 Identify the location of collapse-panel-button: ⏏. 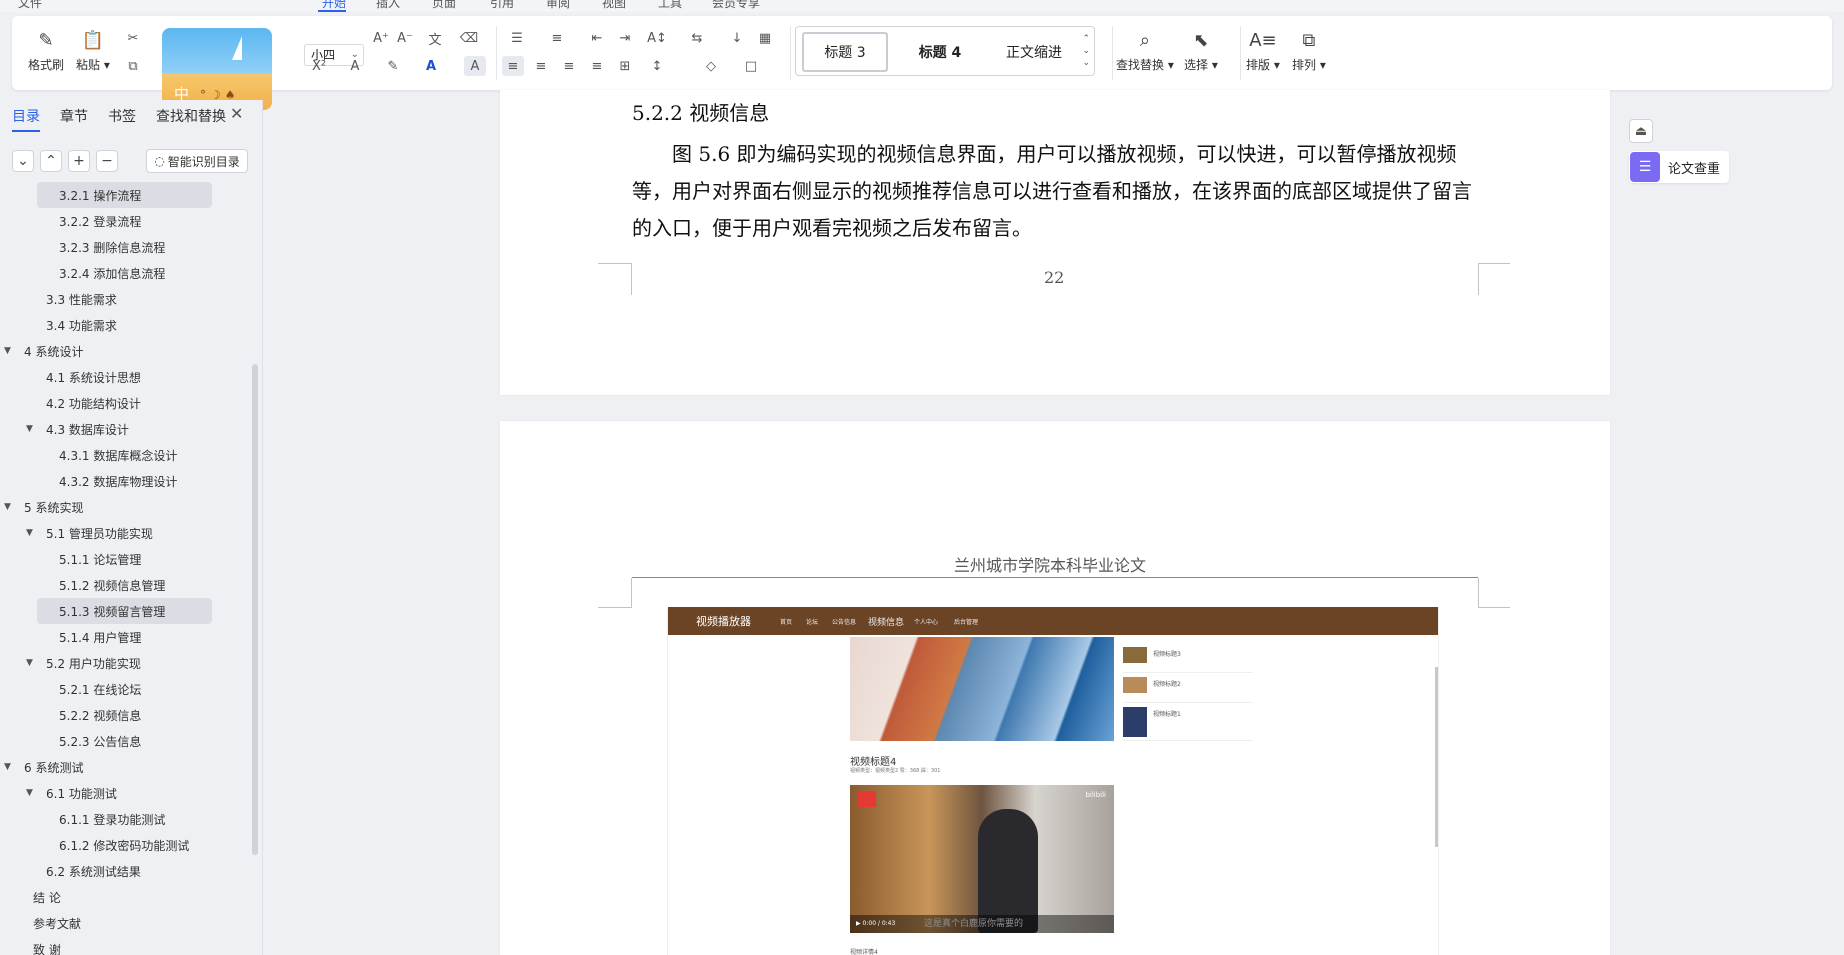
(1641, 131).